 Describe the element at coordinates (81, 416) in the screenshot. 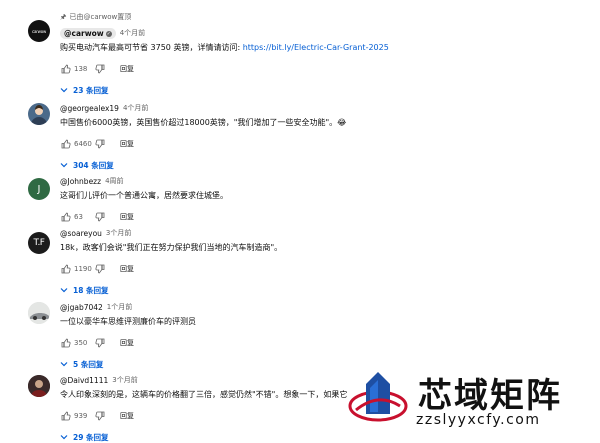

I see `like-count: 939` at that location.